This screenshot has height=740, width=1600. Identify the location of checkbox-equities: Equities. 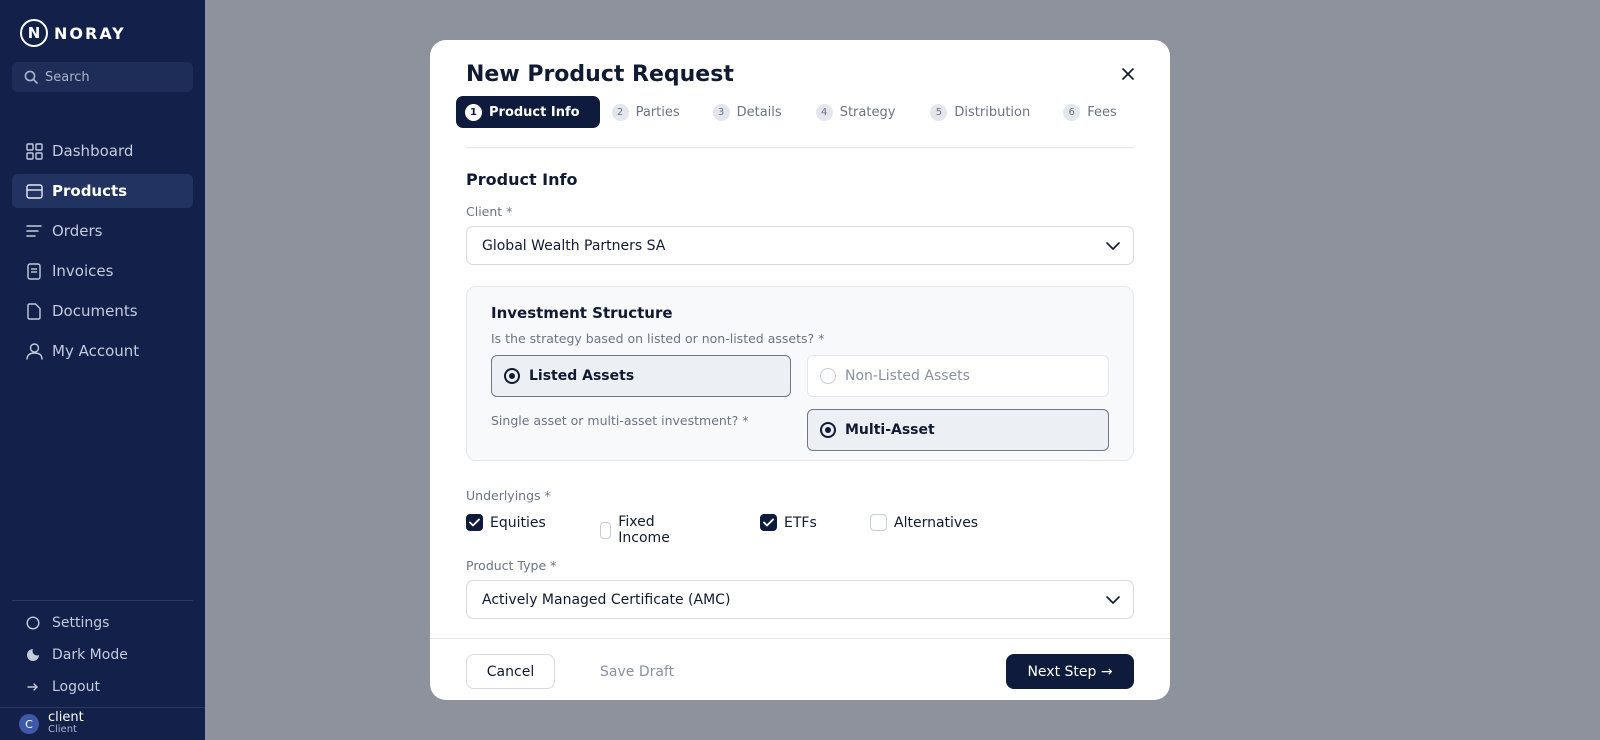
(506, 522).